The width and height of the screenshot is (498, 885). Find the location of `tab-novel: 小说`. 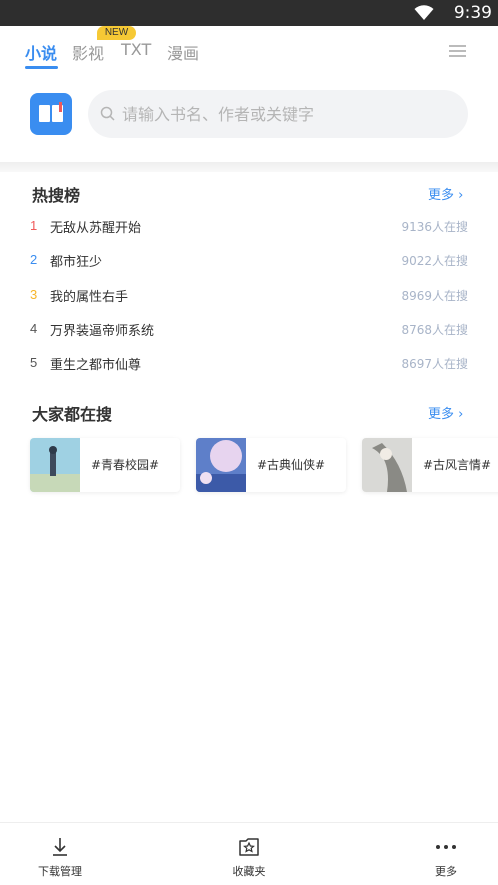

tab-novel: 小说 is located at coordinates (41, 52).